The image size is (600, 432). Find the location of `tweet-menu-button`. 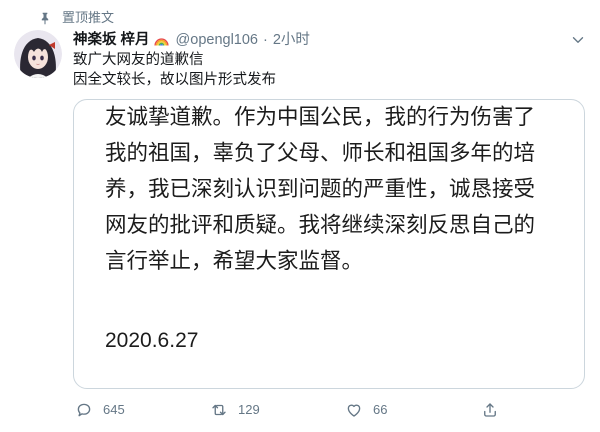

tweet-menu-button is located at coordinates (578, 40).